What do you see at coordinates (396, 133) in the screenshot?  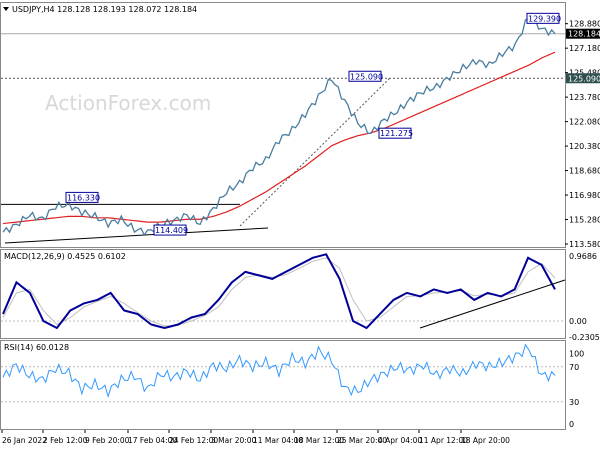 I see `price-annotation: 121.275` at bounding box center [396, 133].